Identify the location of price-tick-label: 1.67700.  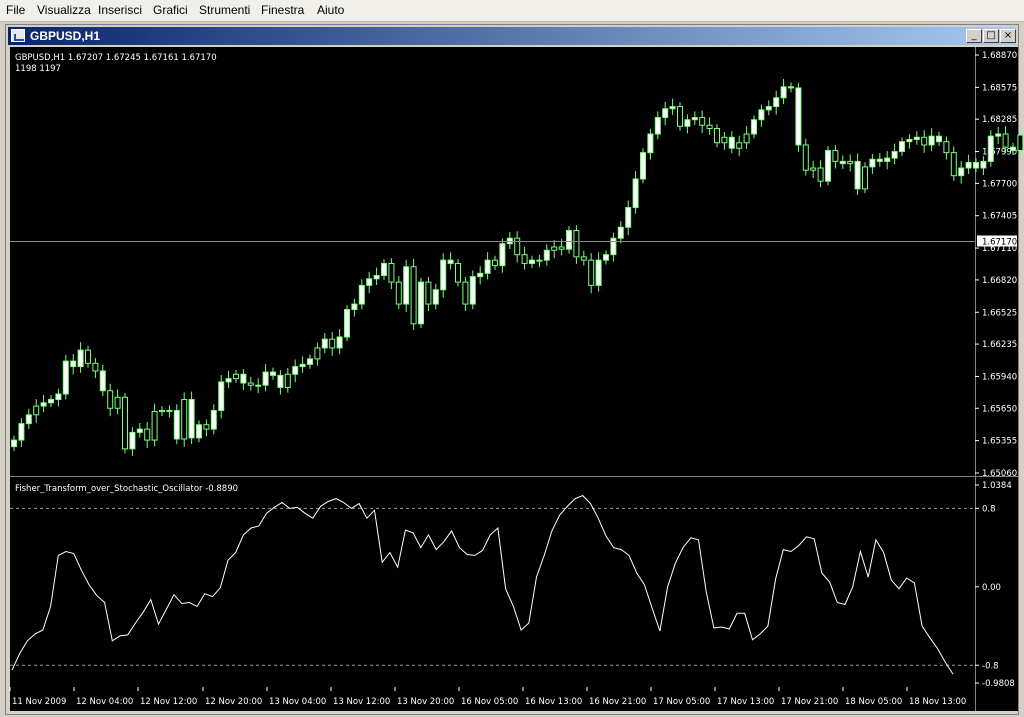
(999, 184).